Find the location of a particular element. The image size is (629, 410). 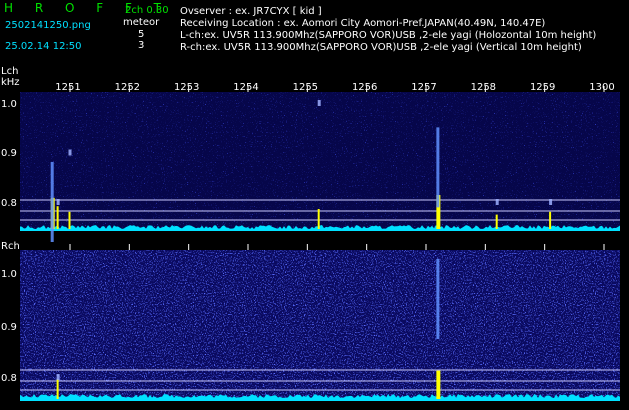

x-tick-label: 1300 is located at coordinates (601, 87).